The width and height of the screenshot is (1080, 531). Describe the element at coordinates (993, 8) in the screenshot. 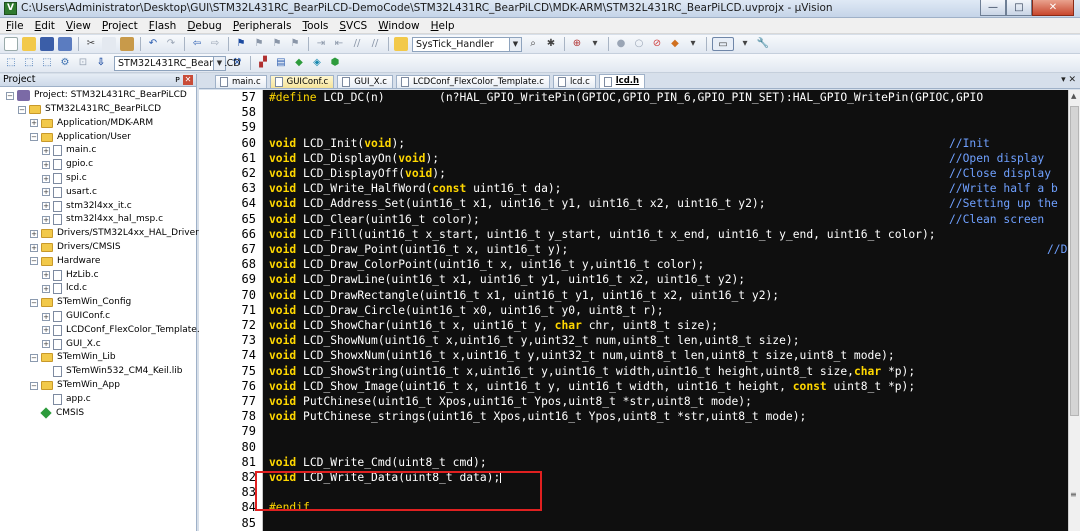

I see `minimize-button: —` at that location.